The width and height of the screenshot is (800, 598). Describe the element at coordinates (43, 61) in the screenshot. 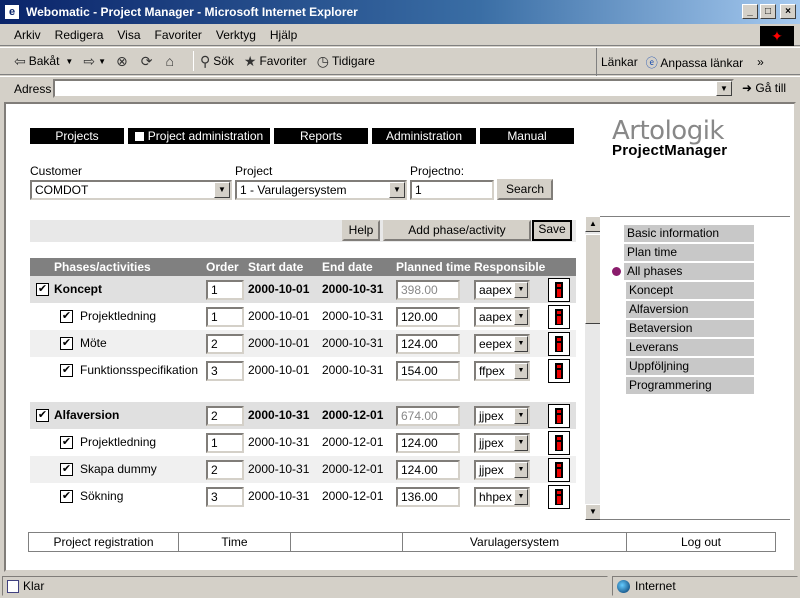

I see `back-button: ⇦ Bakåt ▼` at that location.